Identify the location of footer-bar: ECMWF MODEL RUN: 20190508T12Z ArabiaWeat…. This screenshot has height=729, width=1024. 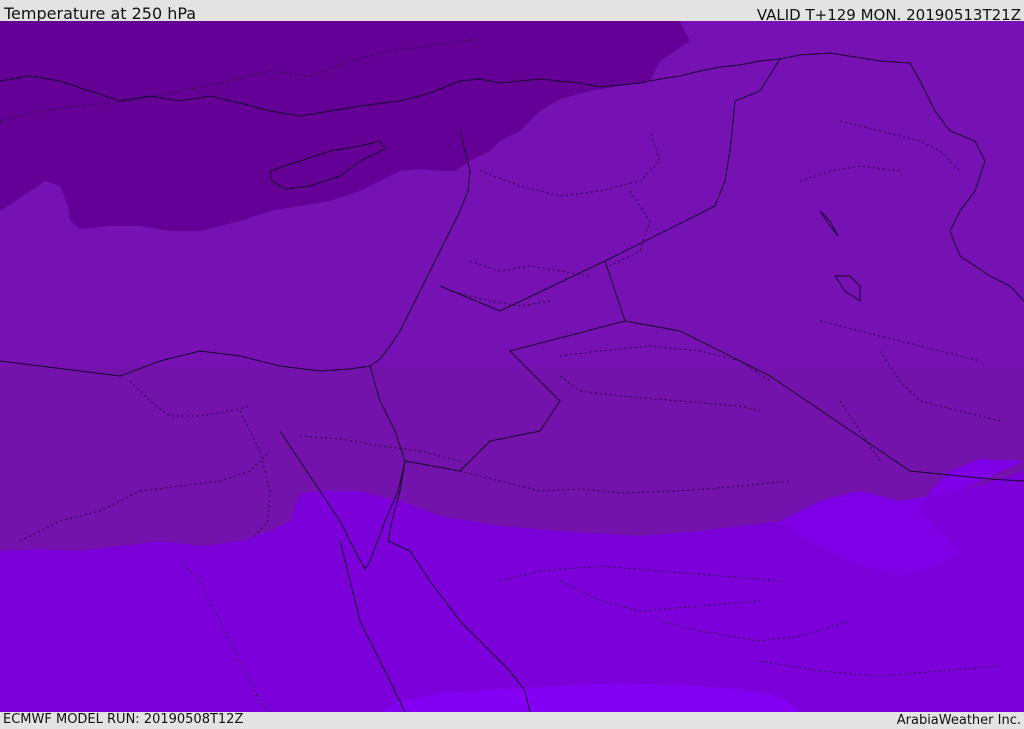
(512, 720).